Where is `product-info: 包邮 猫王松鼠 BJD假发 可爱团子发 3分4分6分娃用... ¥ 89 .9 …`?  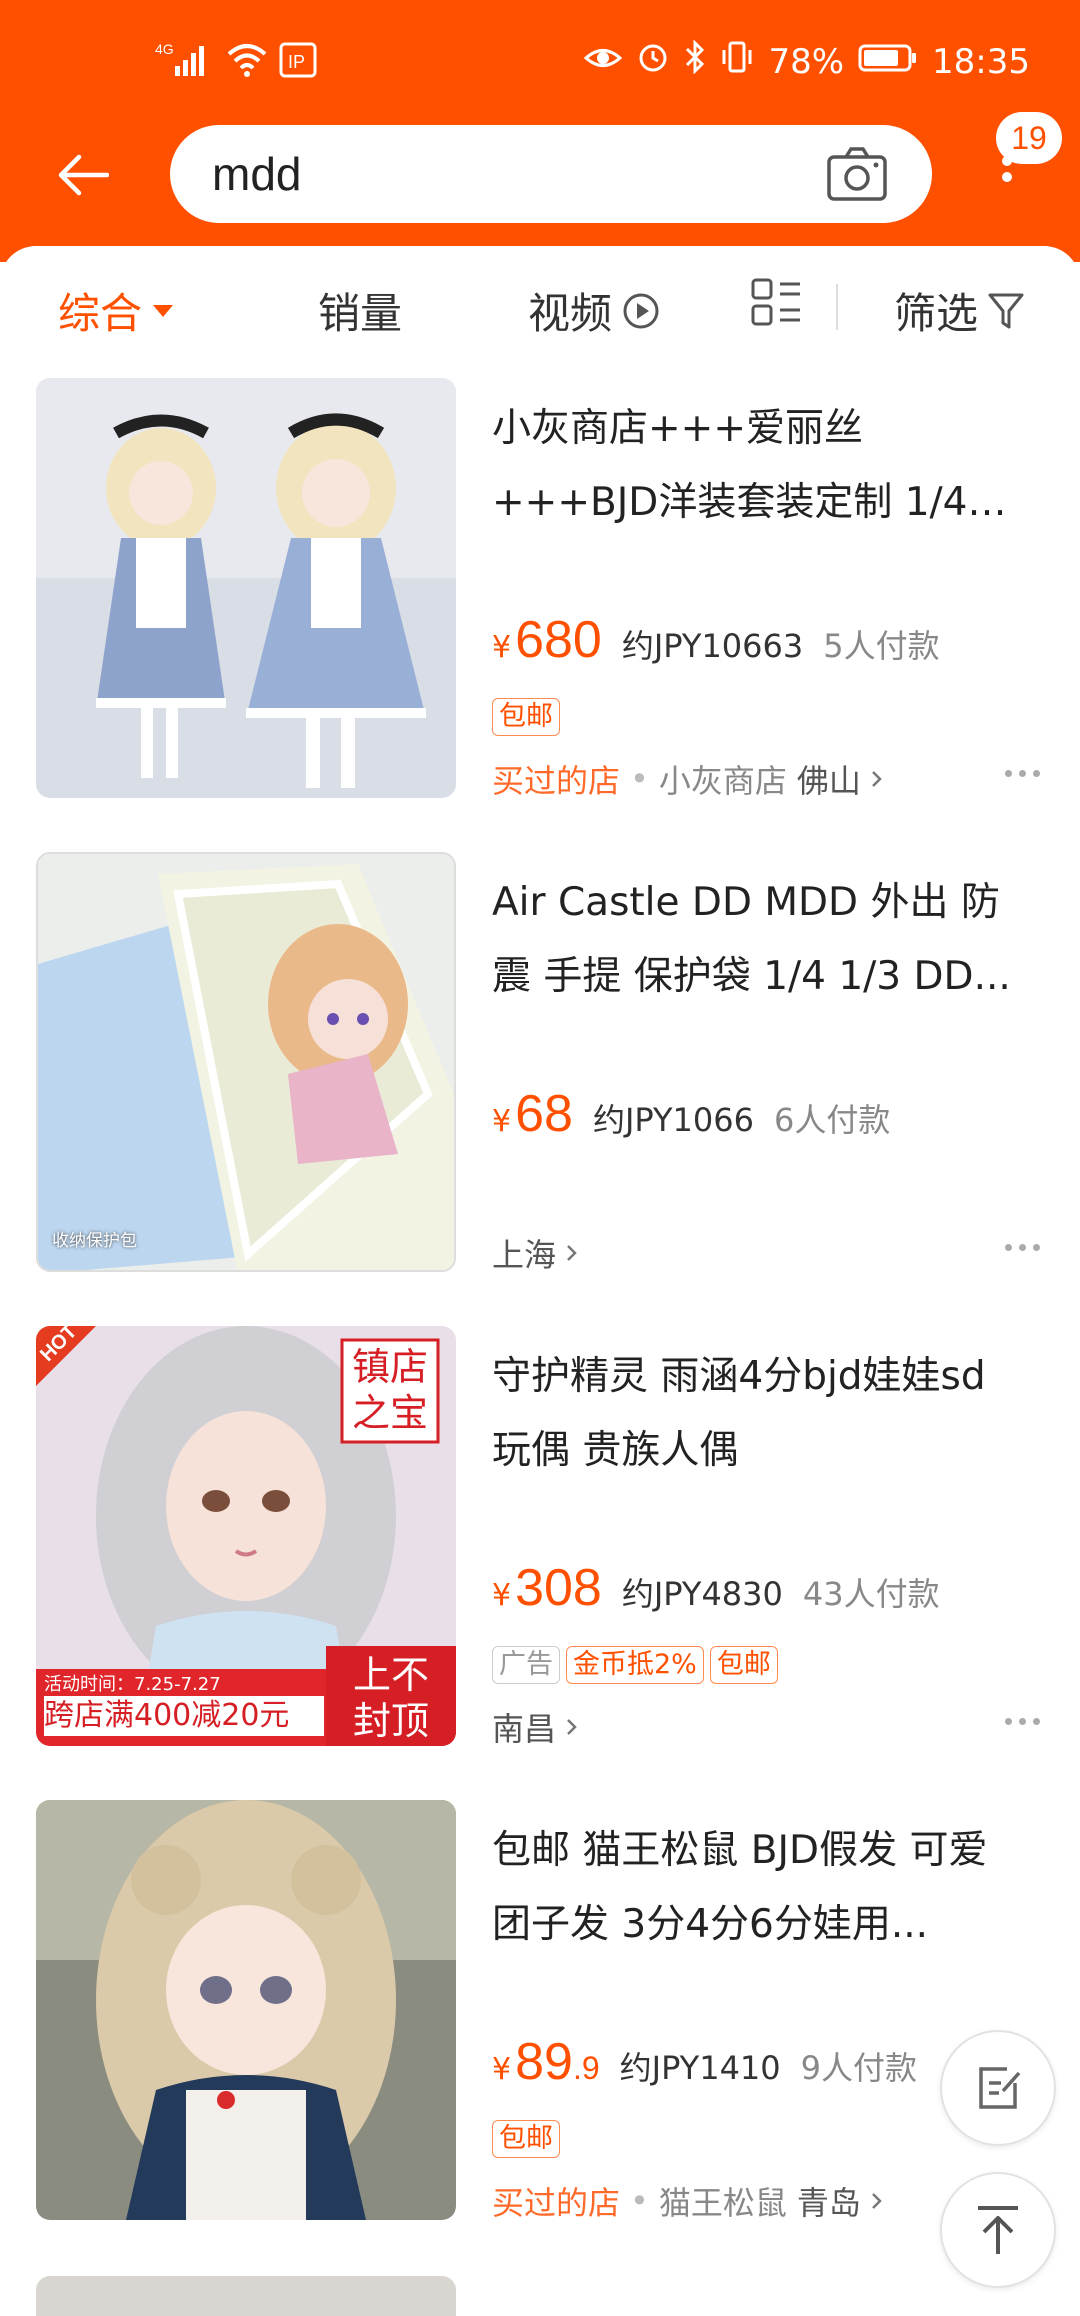
product-info: 包邮 猫王松鼠 BJD假发 可爱团子发 3分4分6分娃用... ¥ 89 .9 … is located at coordinates (772, 2020).